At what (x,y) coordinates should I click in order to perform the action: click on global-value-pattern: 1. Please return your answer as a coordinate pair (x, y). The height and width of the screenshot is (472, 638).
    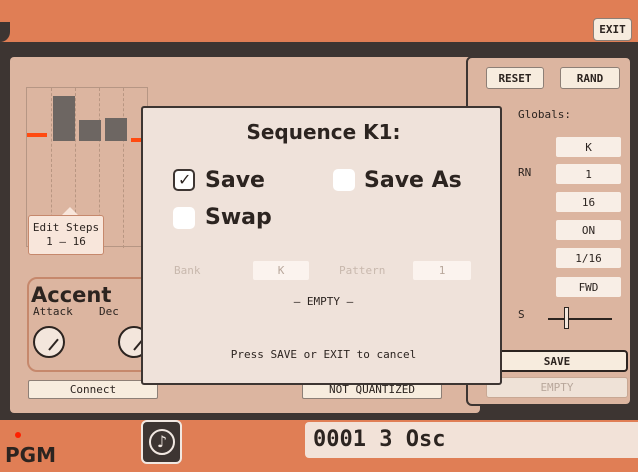
    Looking at the image, I should click on (588, 174).